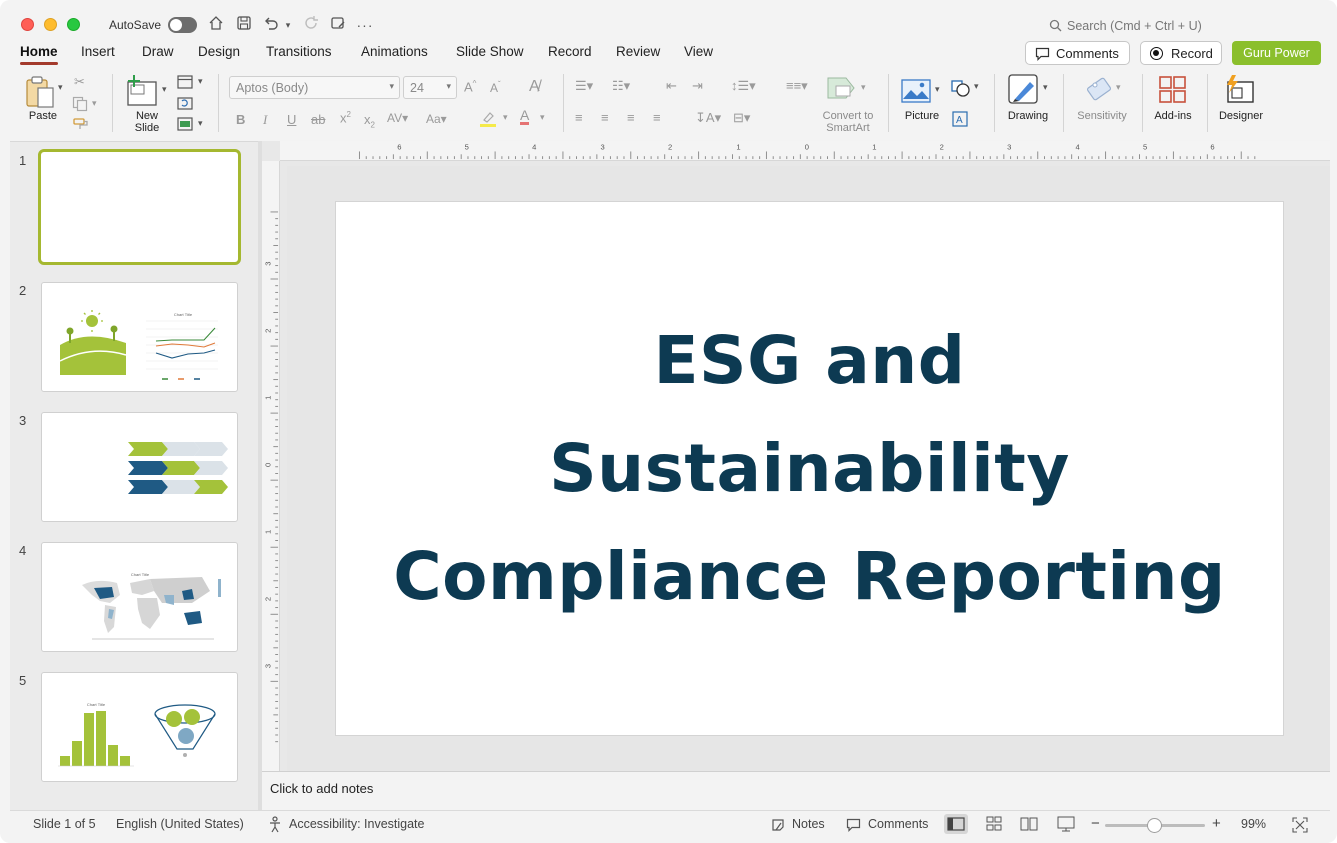 The width and height of the screenshot is (1337, 843). What do you see at coordinates (1101, 89) in the screenshot?
I see `sensitivity-icon` at bounding box center [1101, 89].